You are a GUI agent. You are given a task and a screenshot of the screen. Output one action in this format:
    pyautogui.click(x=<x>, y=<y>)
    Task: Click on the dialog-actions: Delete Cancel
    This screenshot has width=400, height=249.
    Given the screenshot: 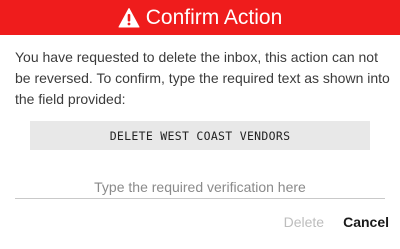 What is the action you would take?
    pyautogui.click(x=336, y=222)
    